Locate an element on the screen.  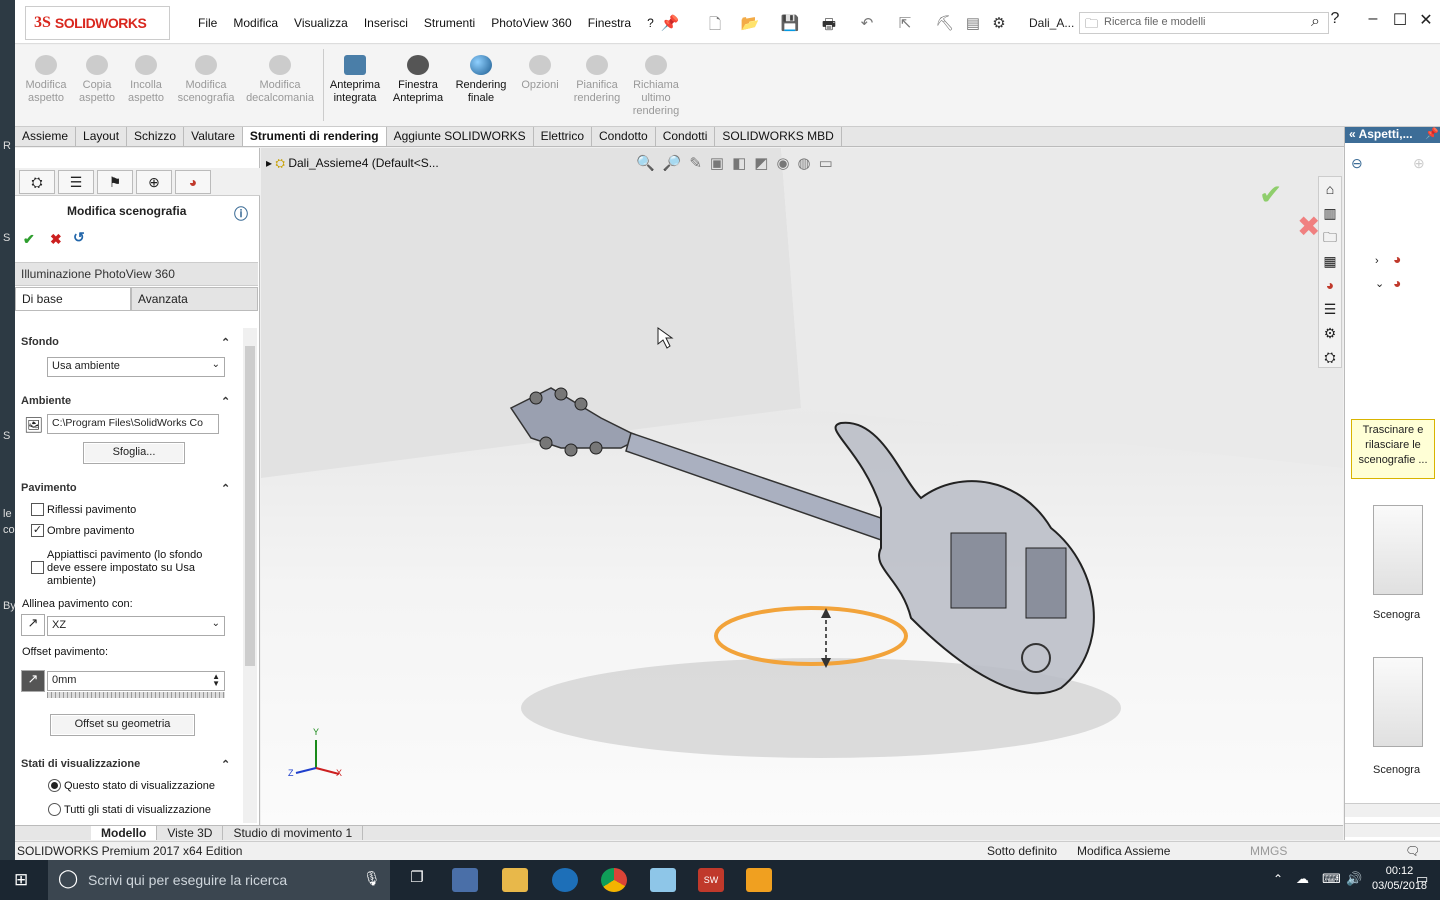
file-explorer-icon: 🗀 is located at coordinates (1330, 237).